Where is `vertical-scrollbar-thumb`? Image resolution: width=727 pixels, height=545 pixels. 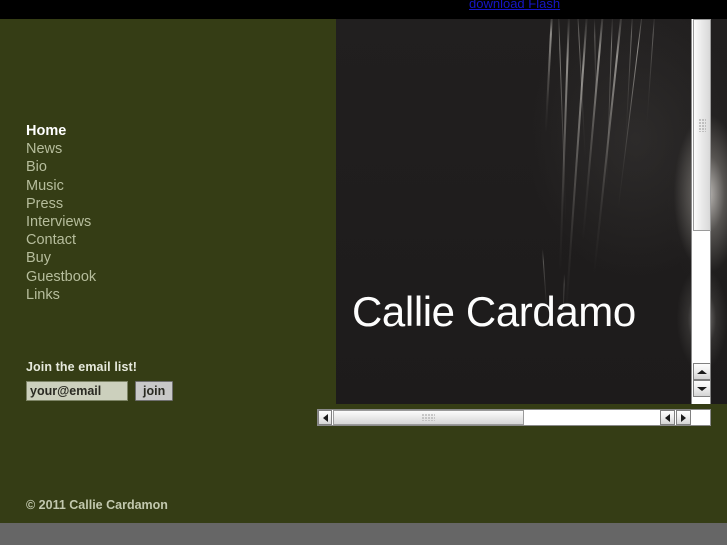
vertical-scrollbar-thumb is located at coordinates (702, 125).